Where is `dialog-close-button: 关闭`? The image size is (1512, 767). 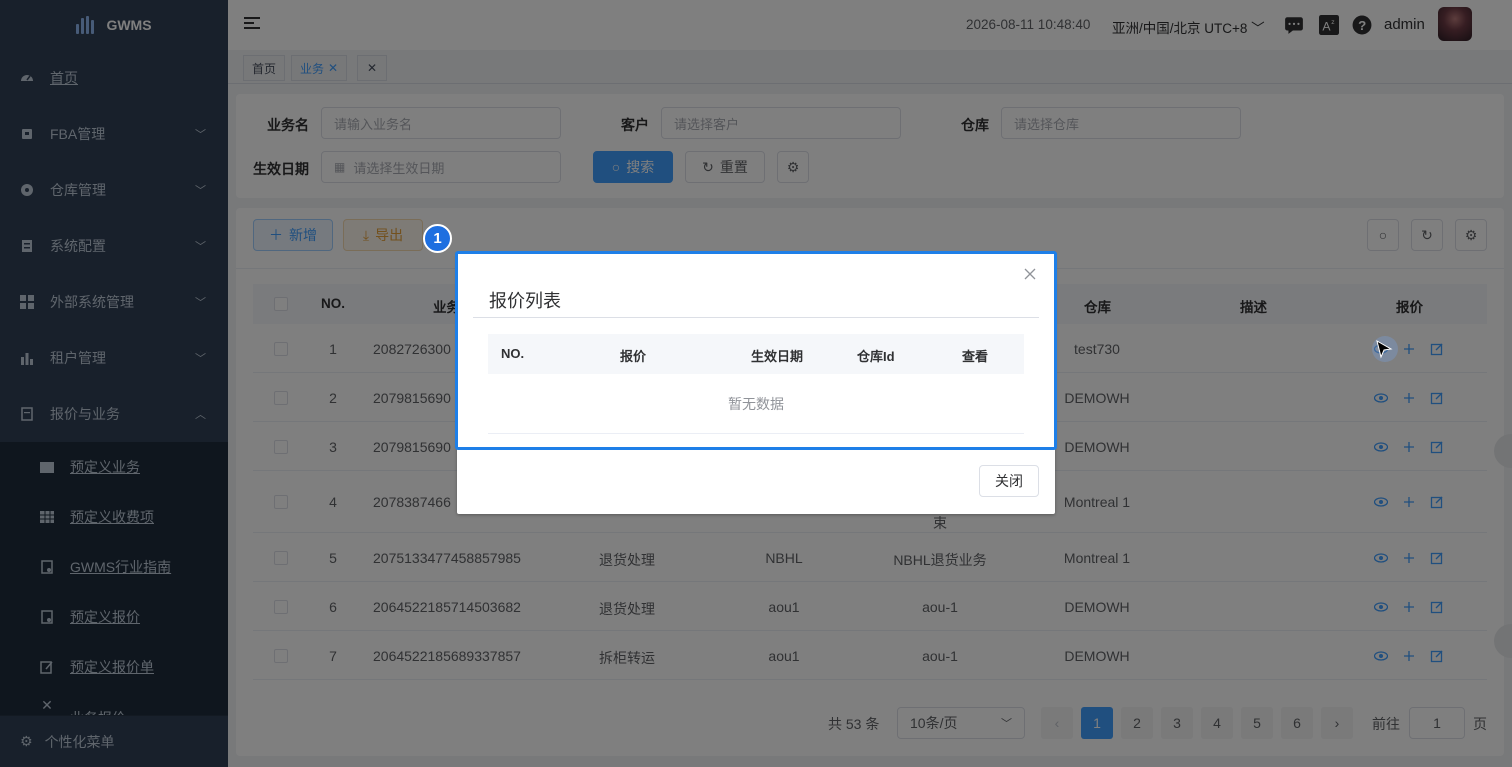
dialog-close-button: 关闭 is located at coordinates (1009, 481).